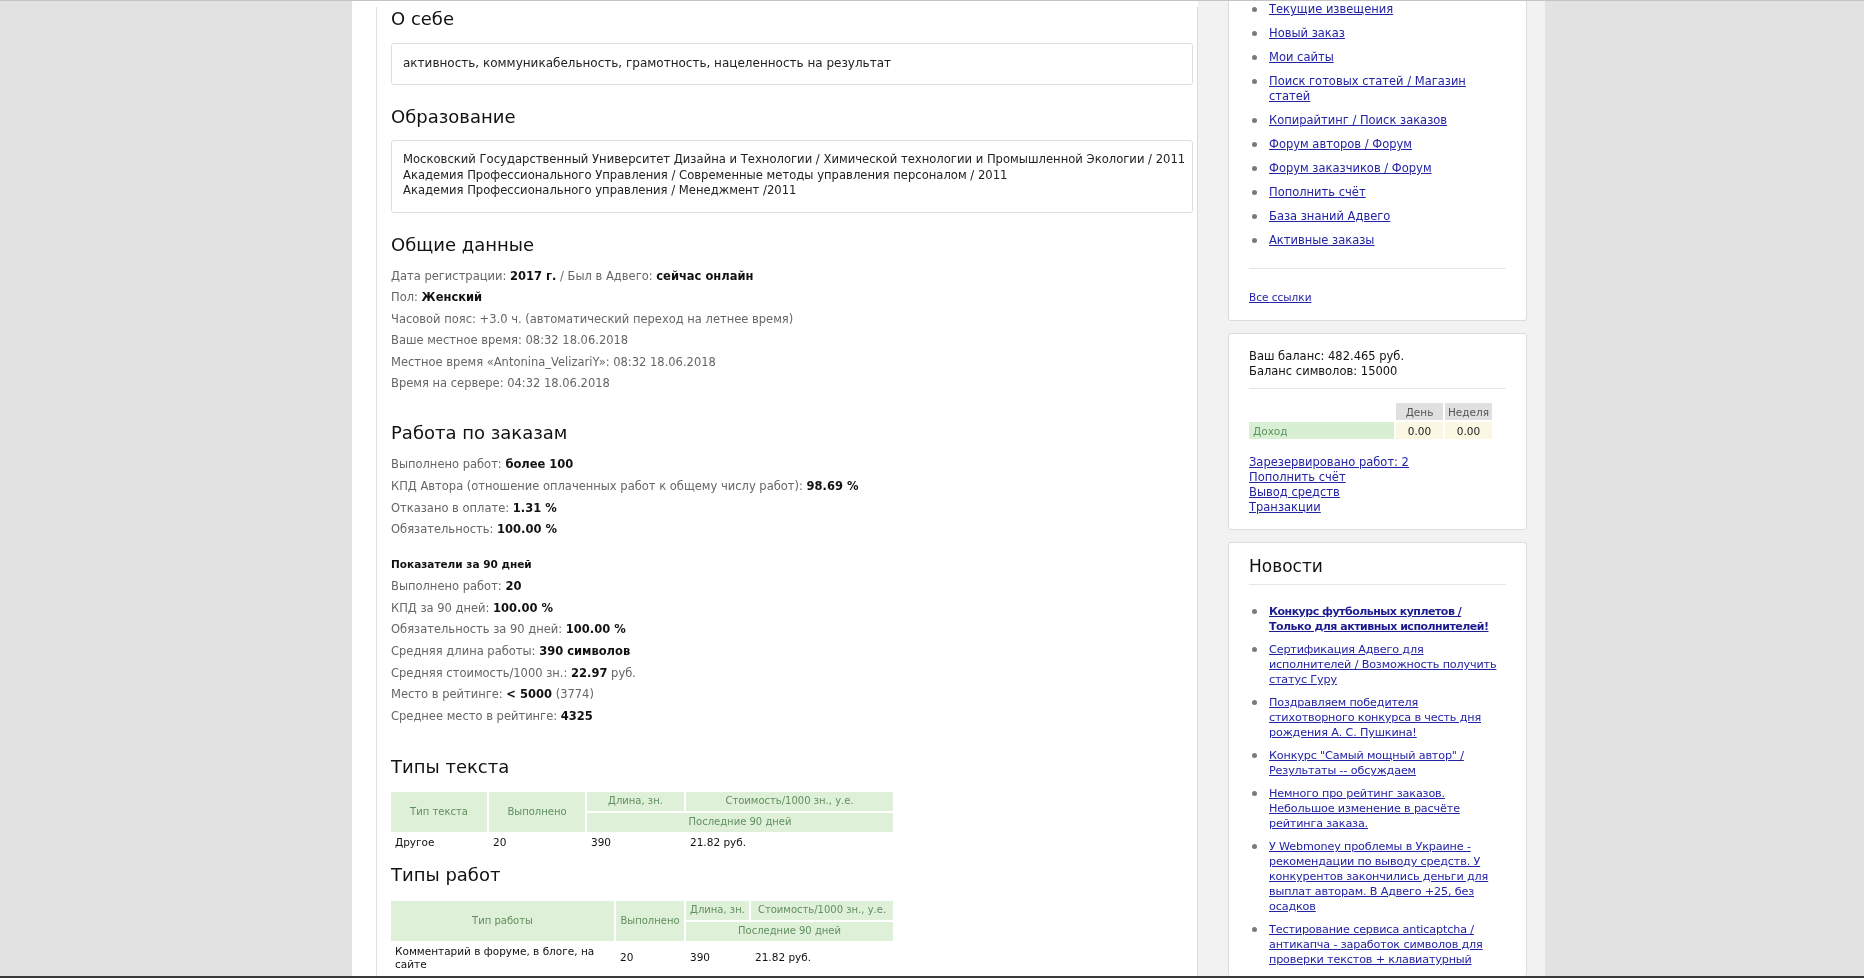 The height and width of the screenshot is (978, 1864). What do you see at coordinates (495, 957) in the screenshot?
I see `table-cell-text: Комментарий в форуме, в блоге, на сайте` at bounding box center [495, 957].